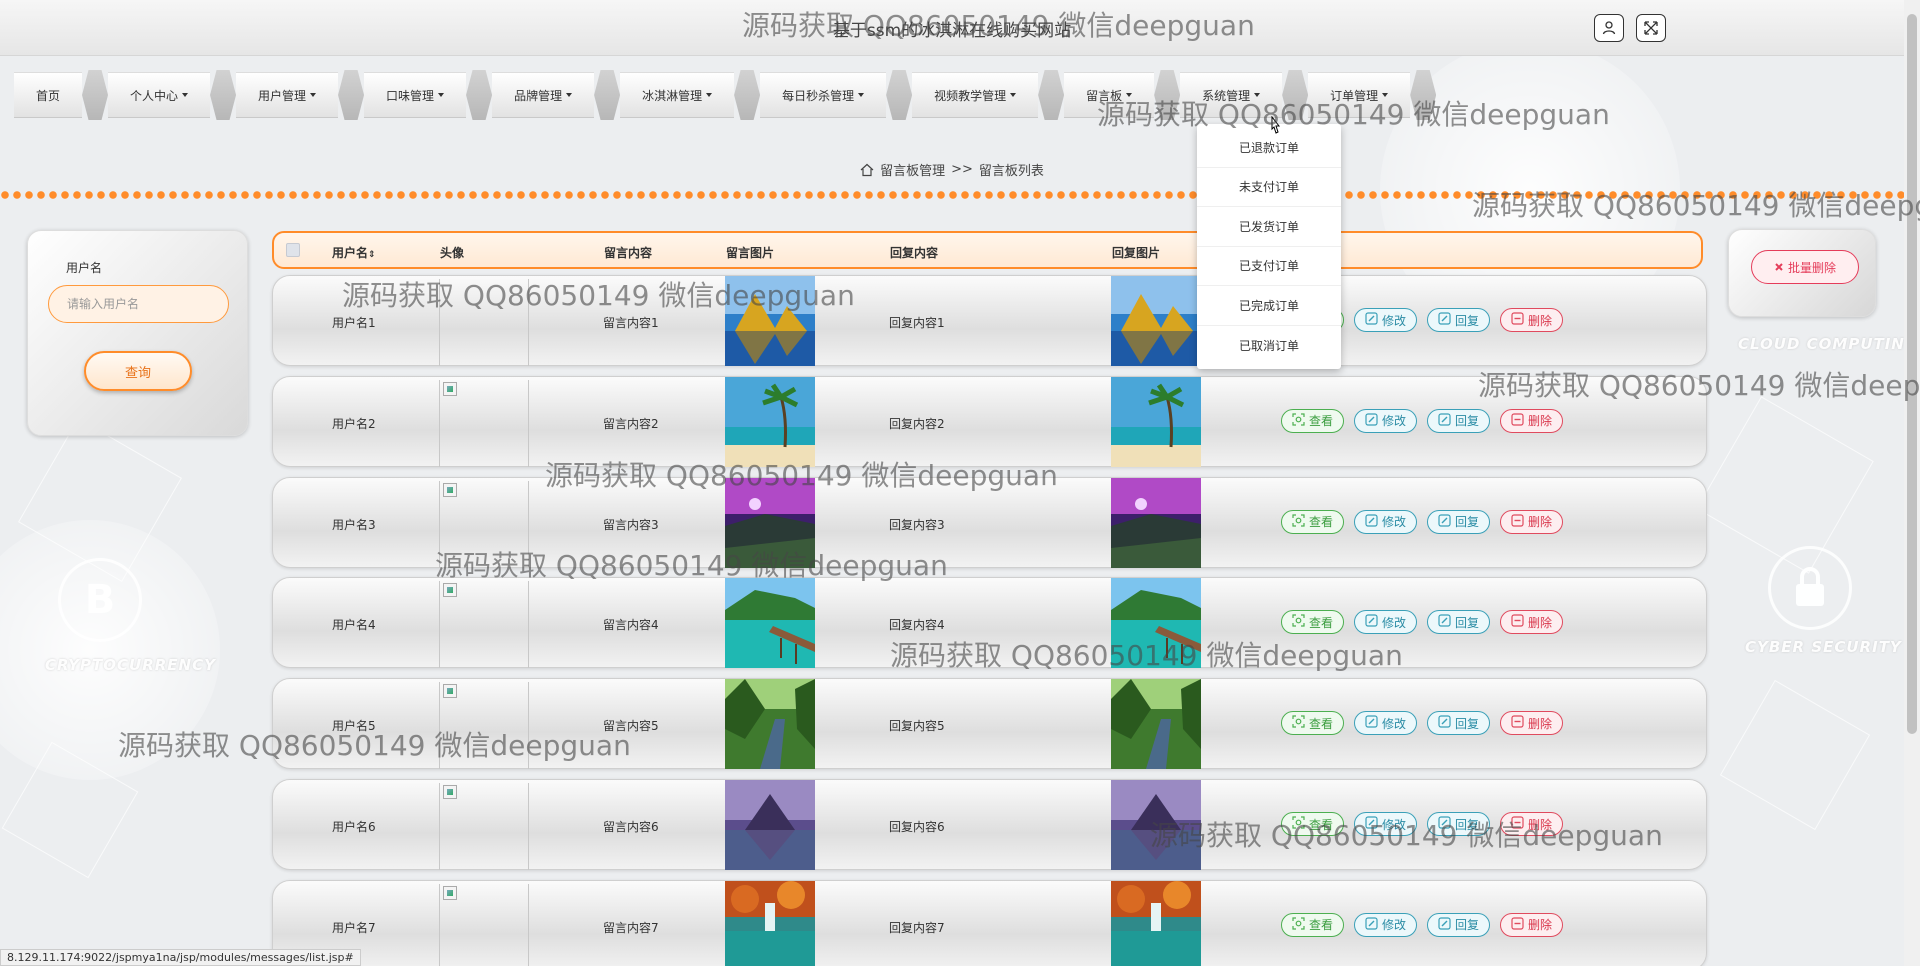 This screenshot has width=1920, height=966. I want to click on table-row: 用户名5 留言内容5 回复内容5 查看 修改 回复 删除, so click(989, 724).